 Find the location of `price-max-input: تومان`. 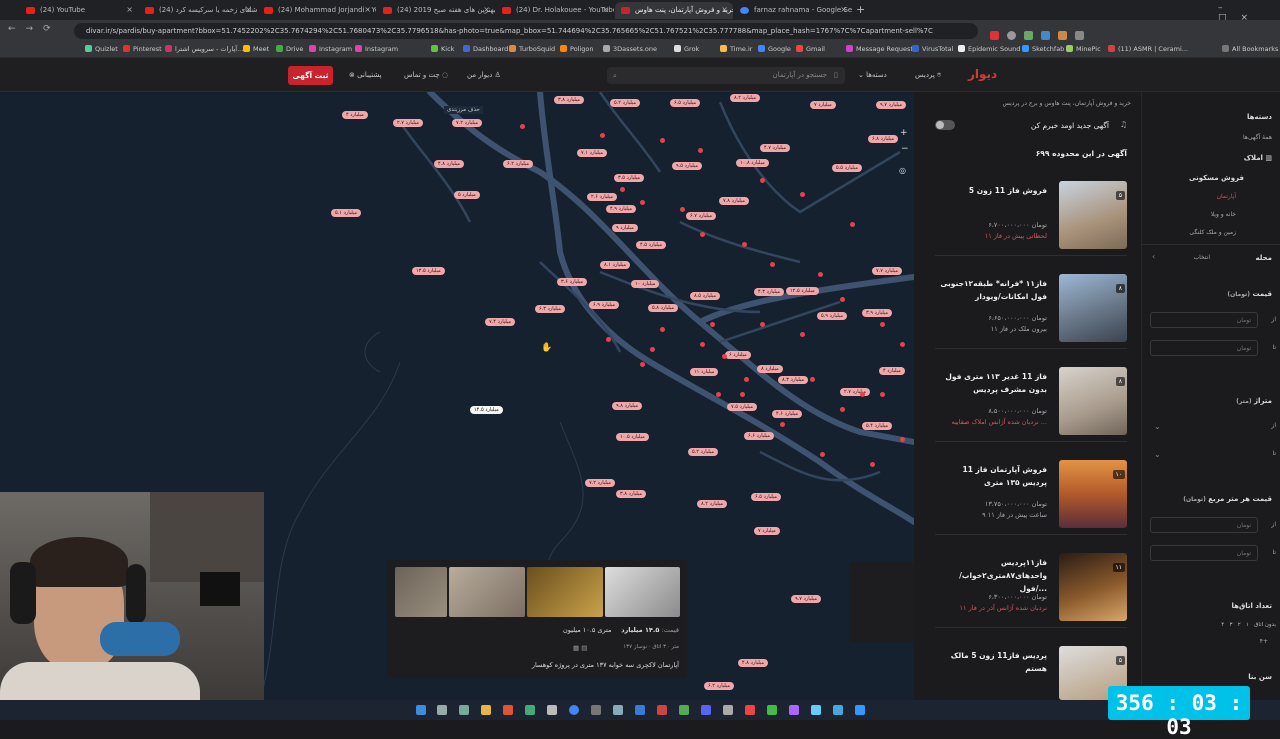

price-max-input: تومان is located at coordinates (1204, 348).